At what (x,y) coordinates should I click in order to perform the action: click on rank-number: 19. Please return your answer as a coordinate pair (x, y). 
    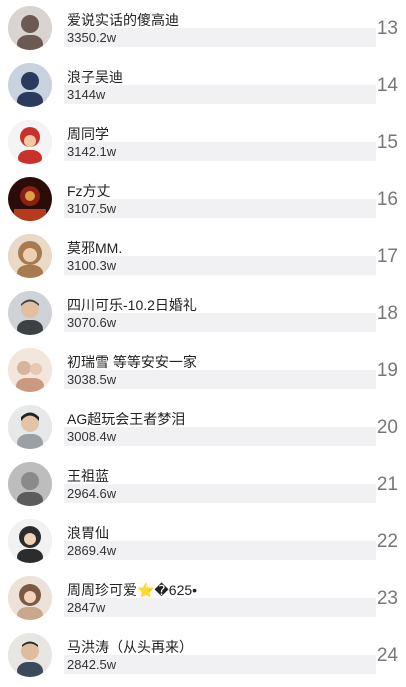
    Looking at the image, I should click on (387, 370).